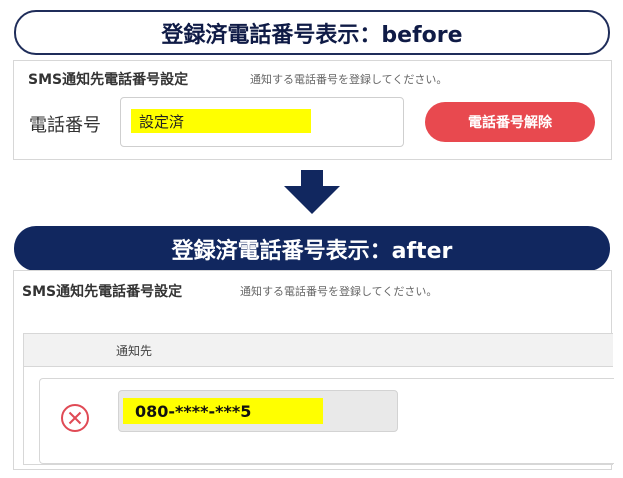 Image resolution: width=623 pixels, height=478 pixels. I want to click on before-banner: 登録済電話番号表示：before, so click(312, 32).